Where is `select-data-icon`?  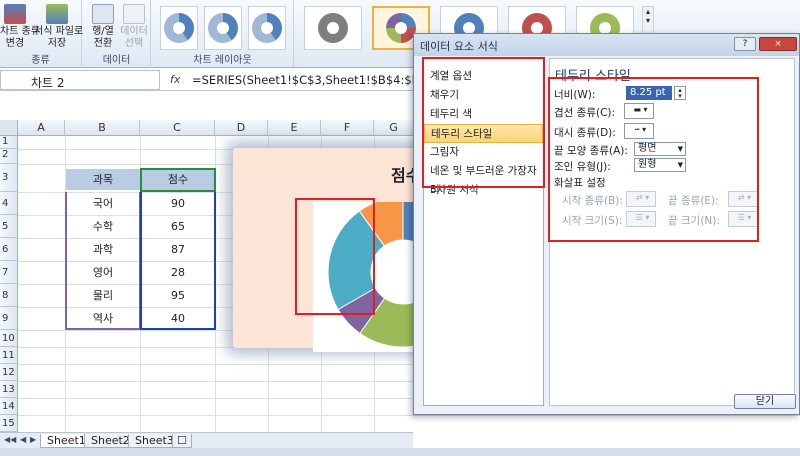 select-data-icon is located at coordinates (134, 14).